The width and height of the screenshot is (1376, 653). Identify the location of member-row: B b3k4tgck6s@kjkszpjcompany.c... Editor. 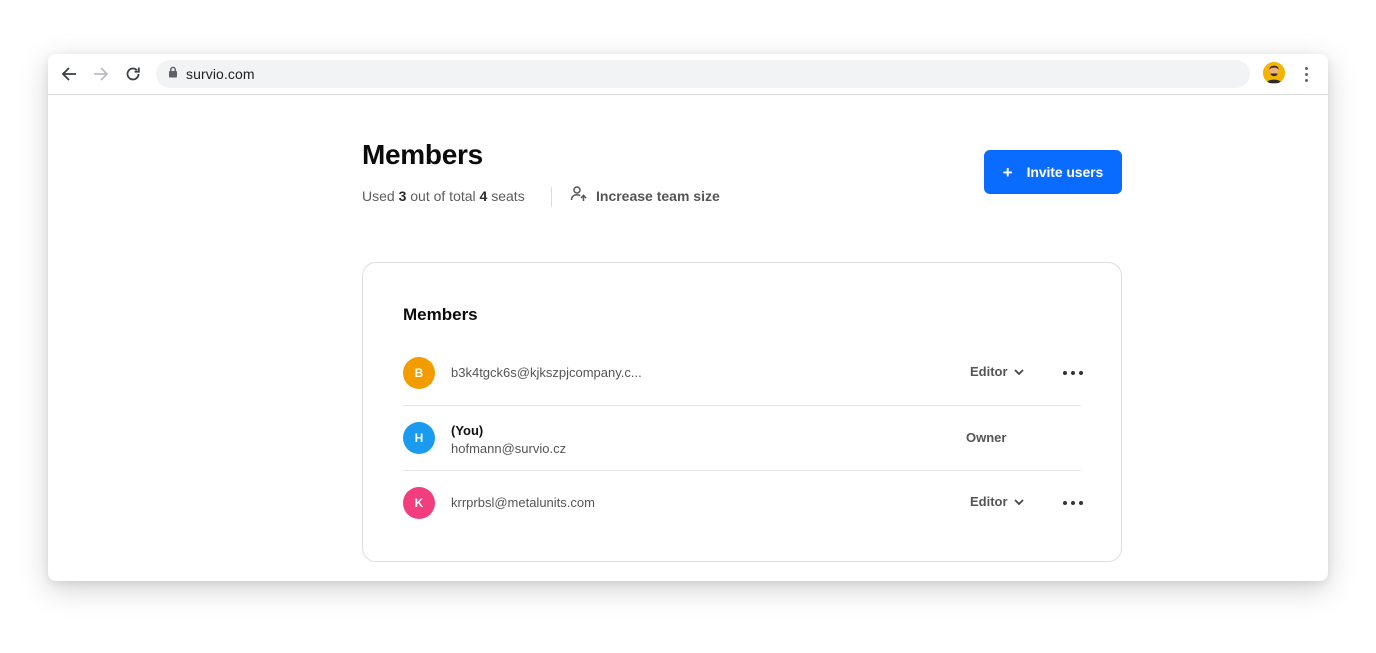
(743, 373).